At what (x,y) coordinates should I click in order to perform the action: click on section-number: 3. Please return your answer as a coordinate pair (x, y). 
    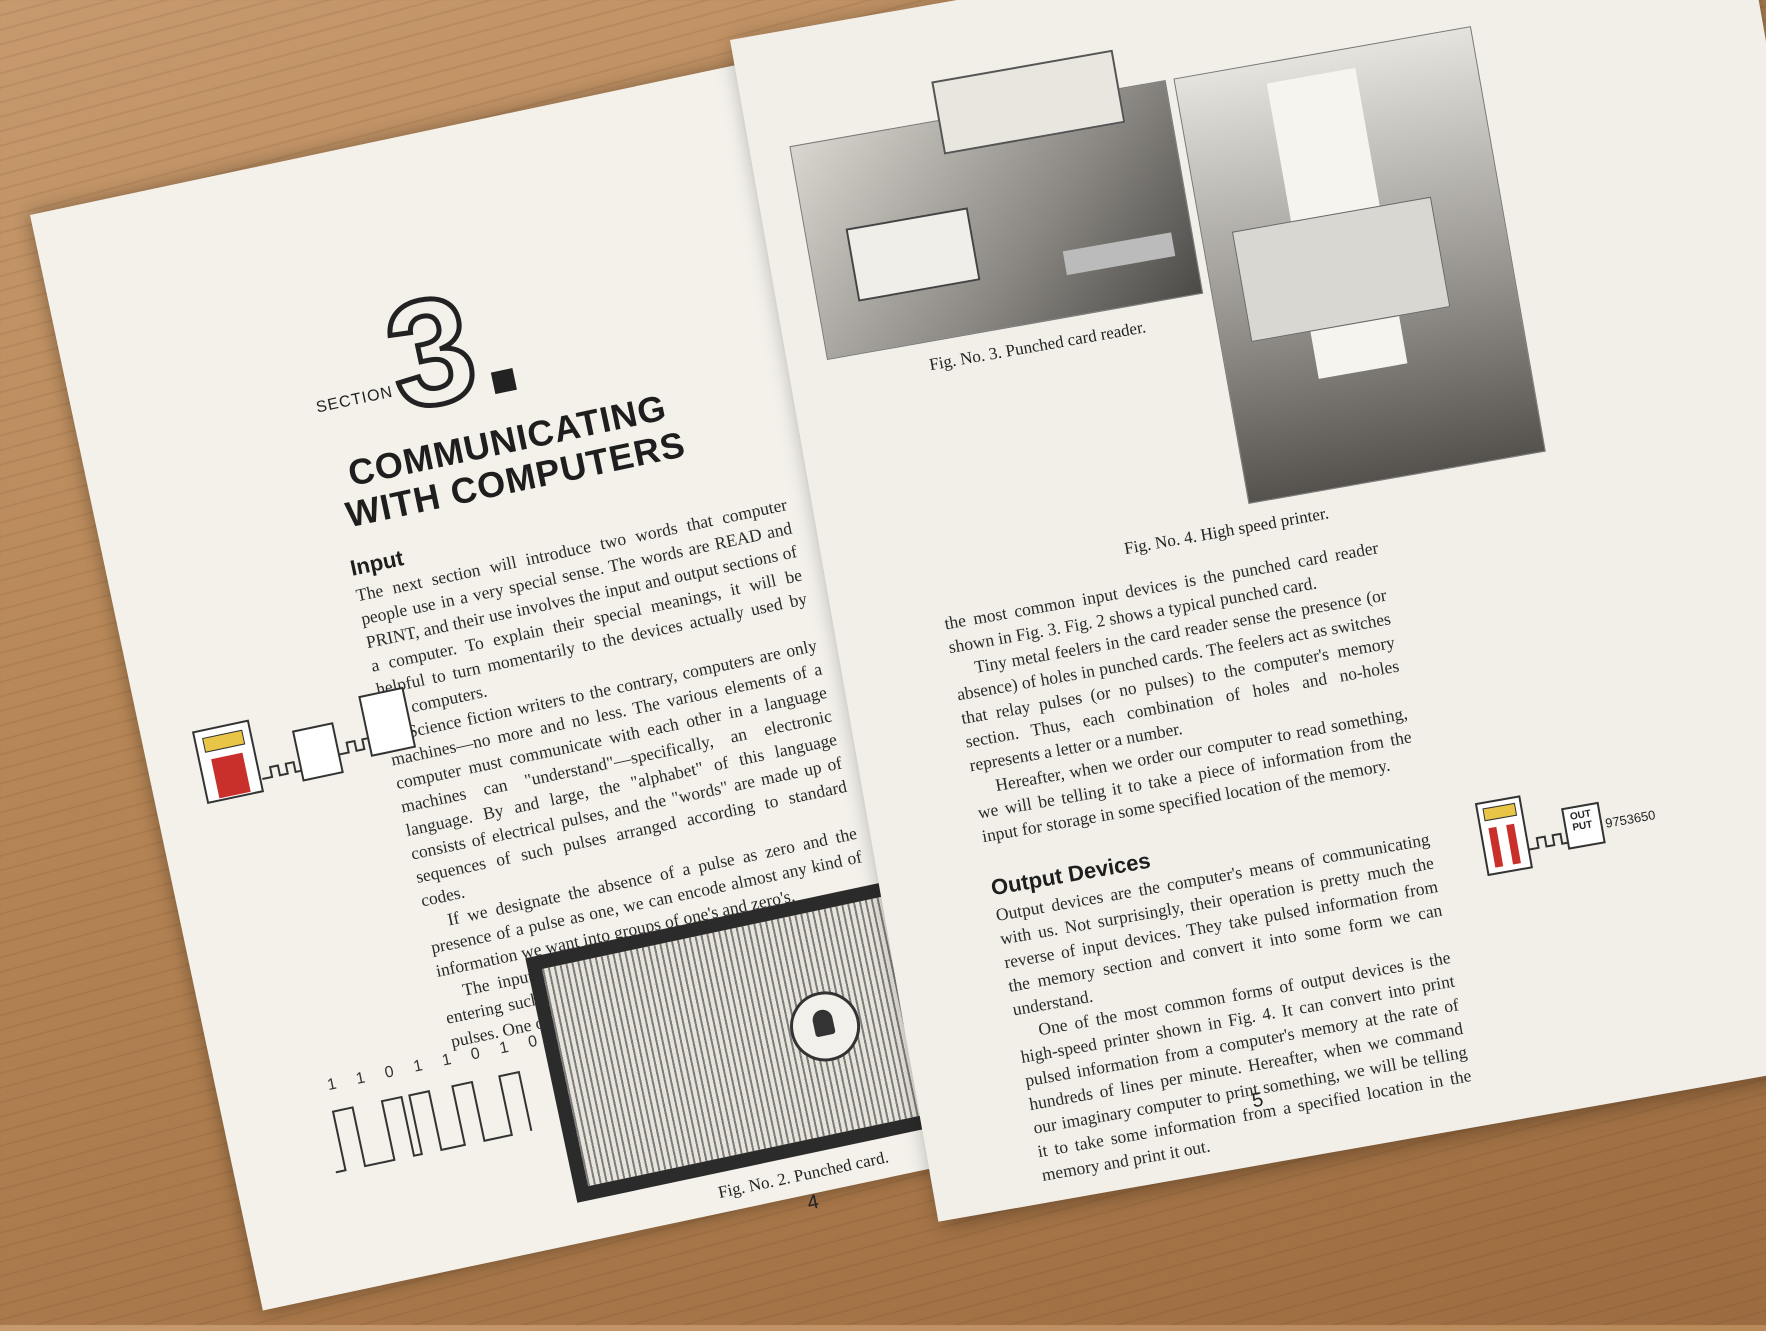
    Looking at the image, I should click on (431, 351).